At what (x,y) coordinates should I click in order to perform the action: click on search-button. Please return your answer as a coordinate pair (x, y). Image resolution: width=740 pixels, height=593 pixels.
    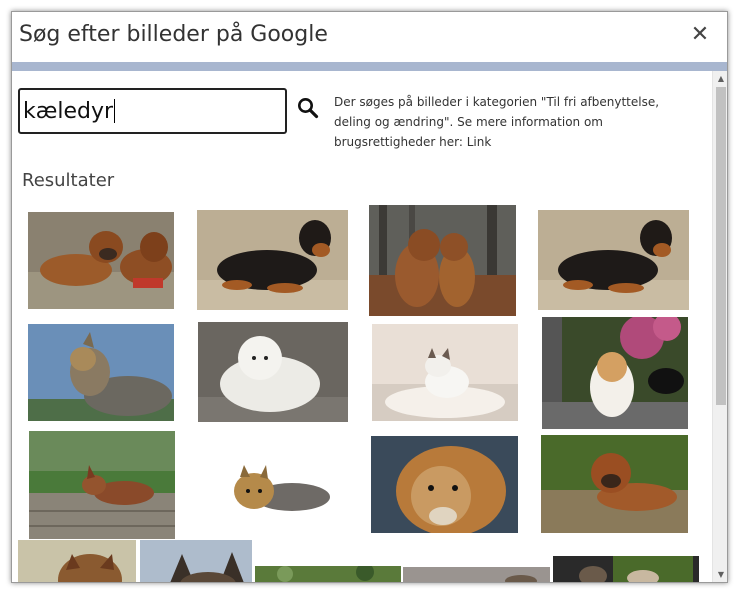
    Looking at the image, I should click on (308, 108).